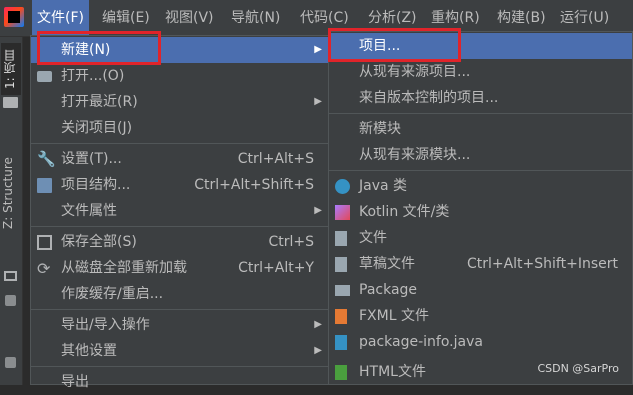 The height and width of the screenshot is (395, 633). What do you see at coordinates (10, 276) in the screenshot?
I see `structure-icon` at bounding box center [10, 276].